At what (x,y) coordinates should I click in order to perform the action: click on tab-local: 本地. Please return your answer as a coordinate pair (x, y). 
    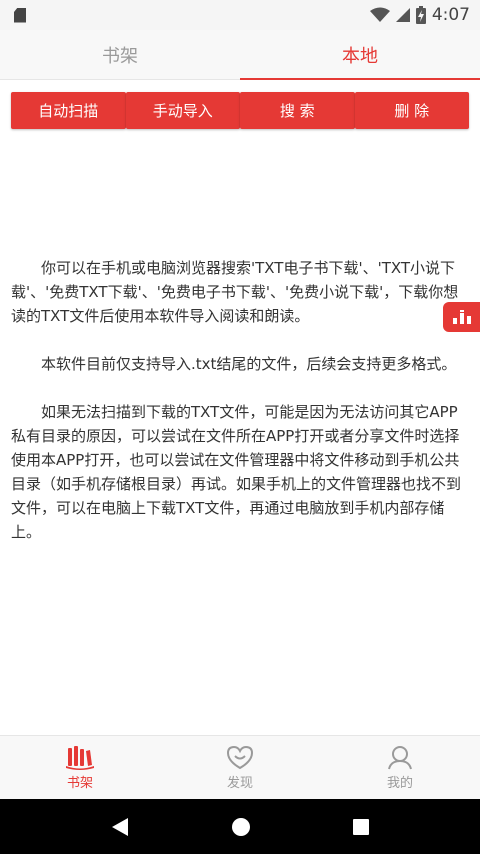
    Looking at the image, I should click on (360, 55).